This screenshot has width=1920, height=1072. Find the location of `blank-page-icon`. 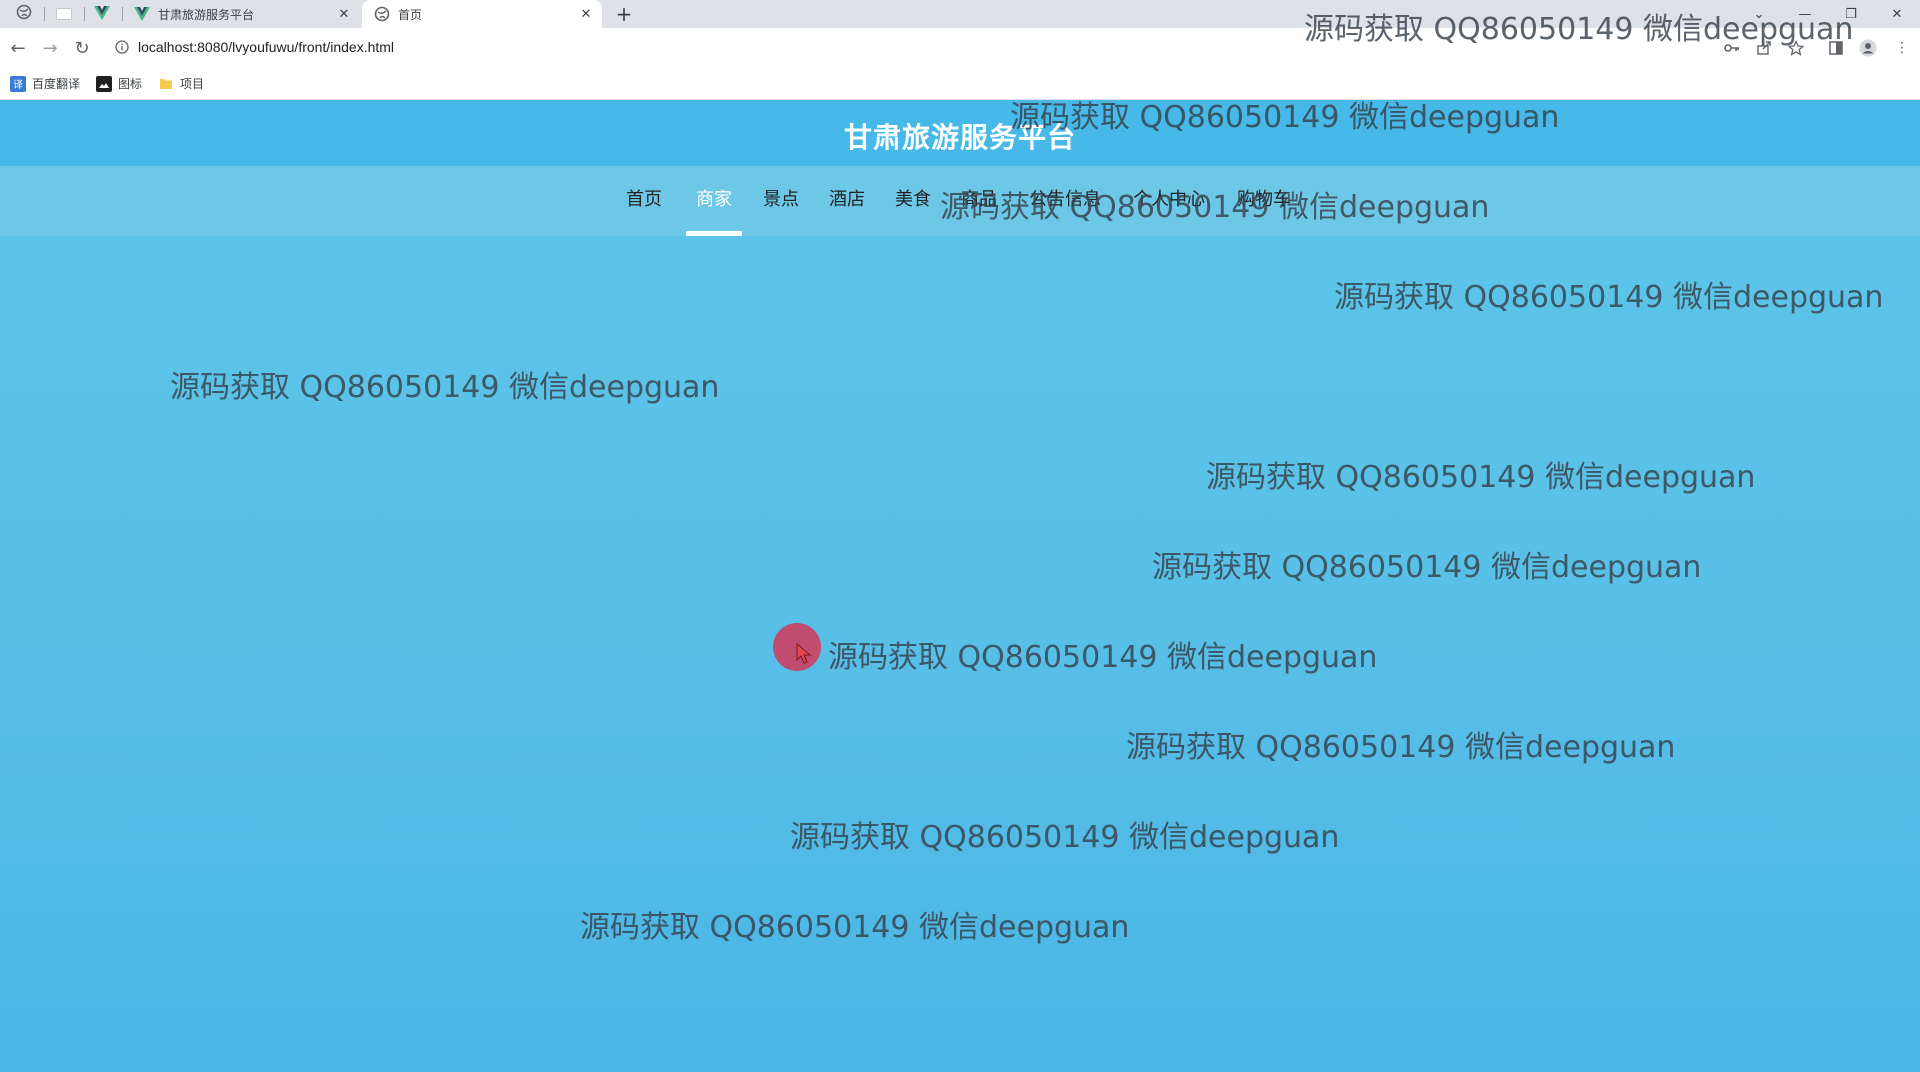

blank-page-icon is located at coordinates (64, 14).